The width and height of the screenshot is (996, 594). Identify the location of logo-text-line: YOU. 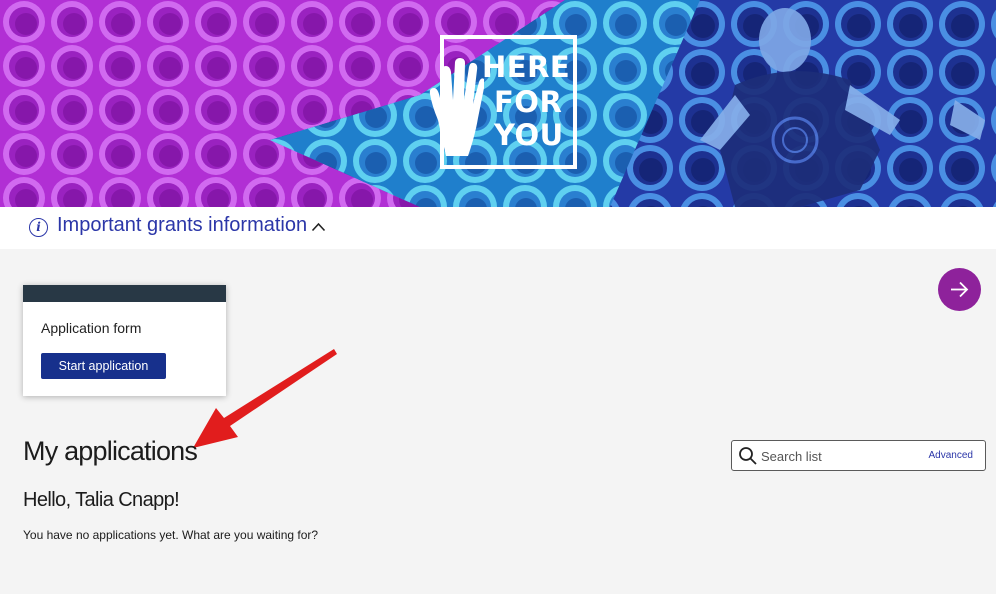
(529, 135).